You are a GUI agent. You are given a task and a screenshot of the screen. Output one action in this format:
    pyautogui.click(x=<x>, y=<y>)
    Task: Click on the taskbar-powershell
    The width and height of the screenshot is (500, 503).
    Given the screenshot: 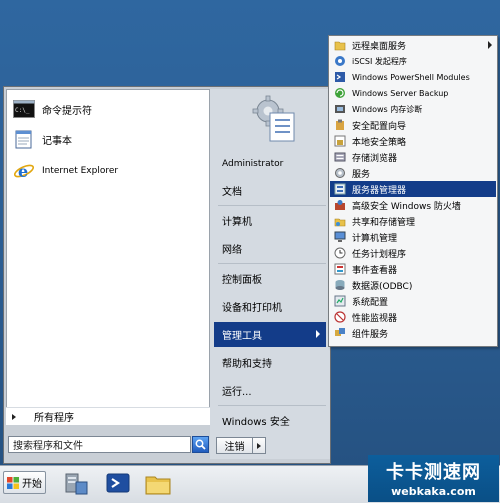 What is the action you would take?
    pyautogui.click(x=118, y=483)
    